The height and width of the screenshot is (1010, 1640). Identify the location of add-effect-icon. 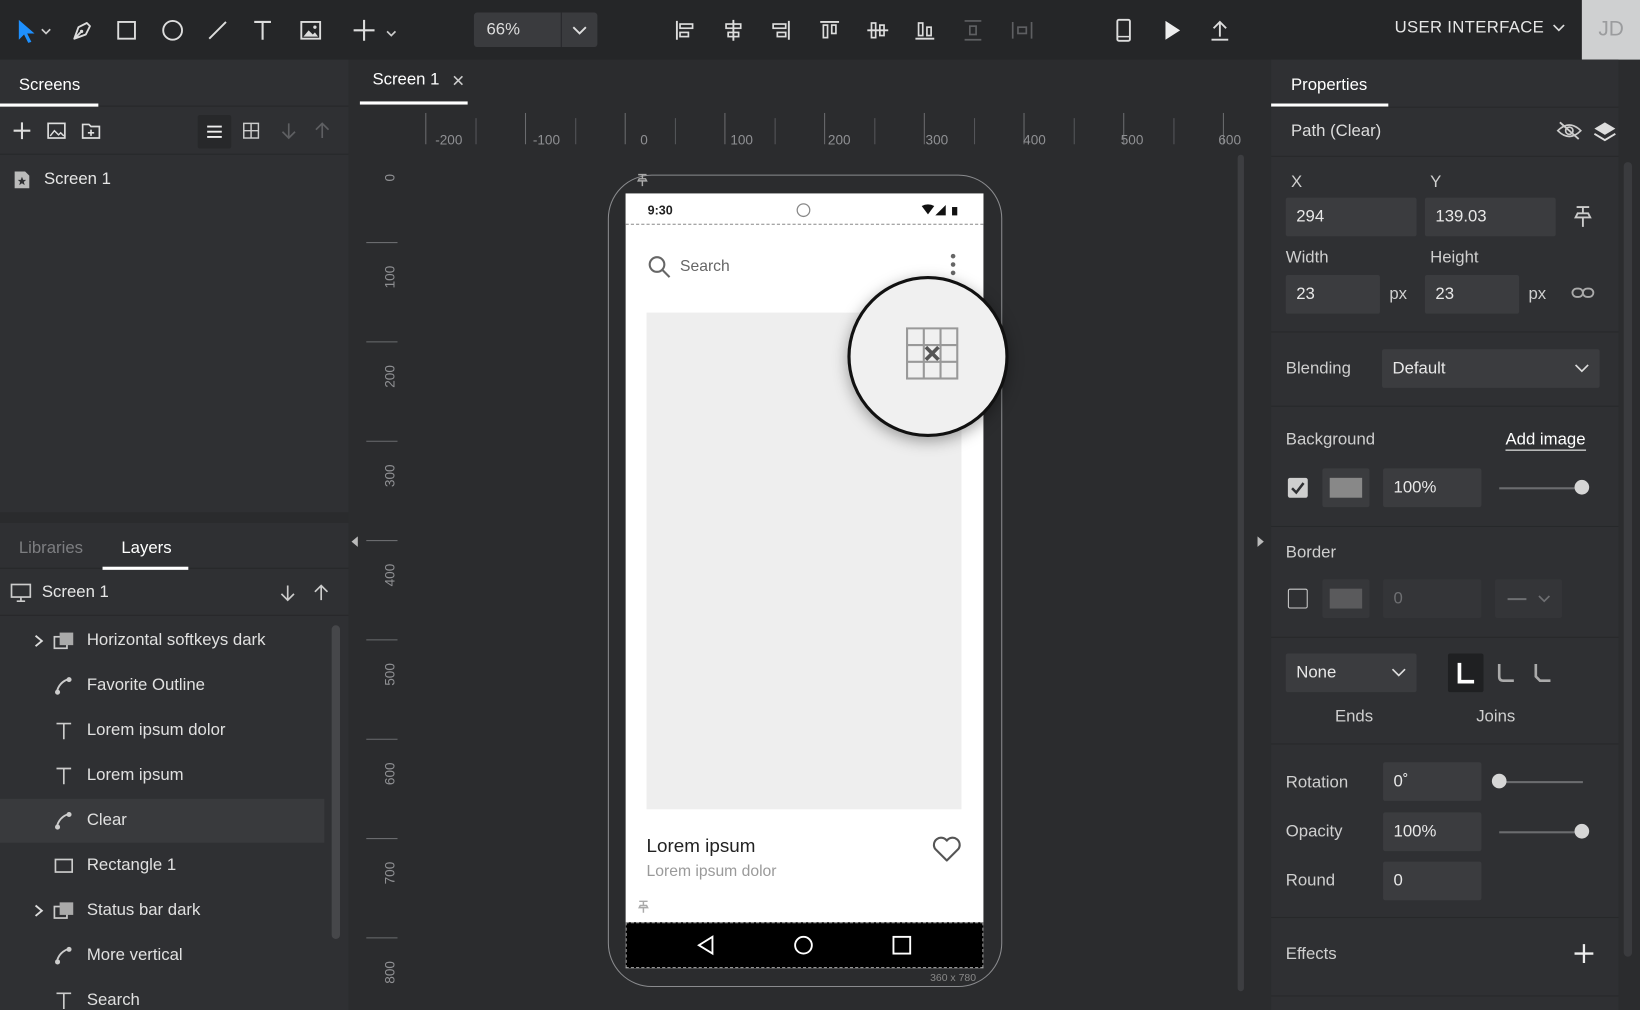
(1583, 953).